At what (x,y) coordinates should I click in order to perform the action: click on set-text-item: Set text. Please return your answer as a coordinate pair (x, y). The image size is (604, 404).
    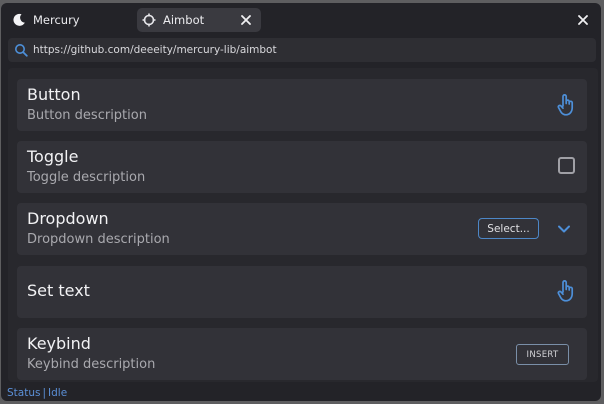
    Looking at the image, I should click on (302, 292).